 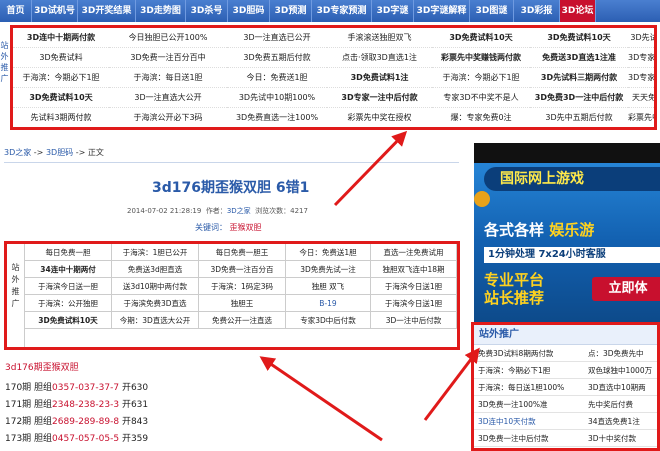 I want to click on top-link: 3D先中五期后付款, so click(x=579, y=117).